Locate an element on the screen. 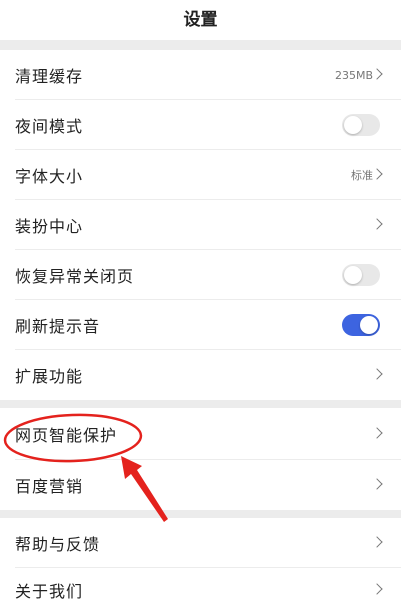 Image resolution: width=401 pixels, height=611 pixels. setting-label: 字体大小 is located at coordinates (49, 176).